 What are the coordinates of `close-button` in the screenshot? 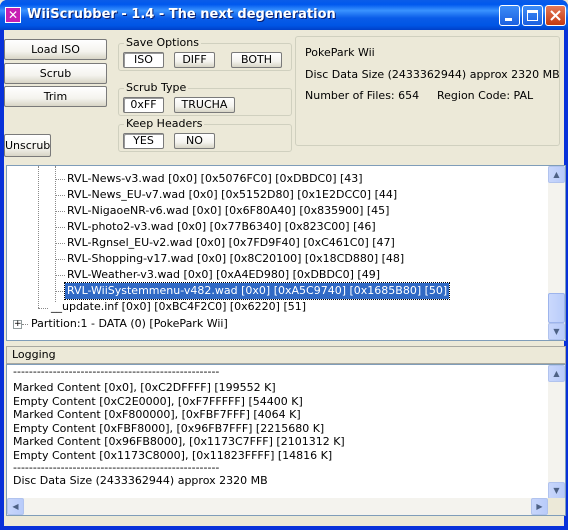 It's located at (555, 15).